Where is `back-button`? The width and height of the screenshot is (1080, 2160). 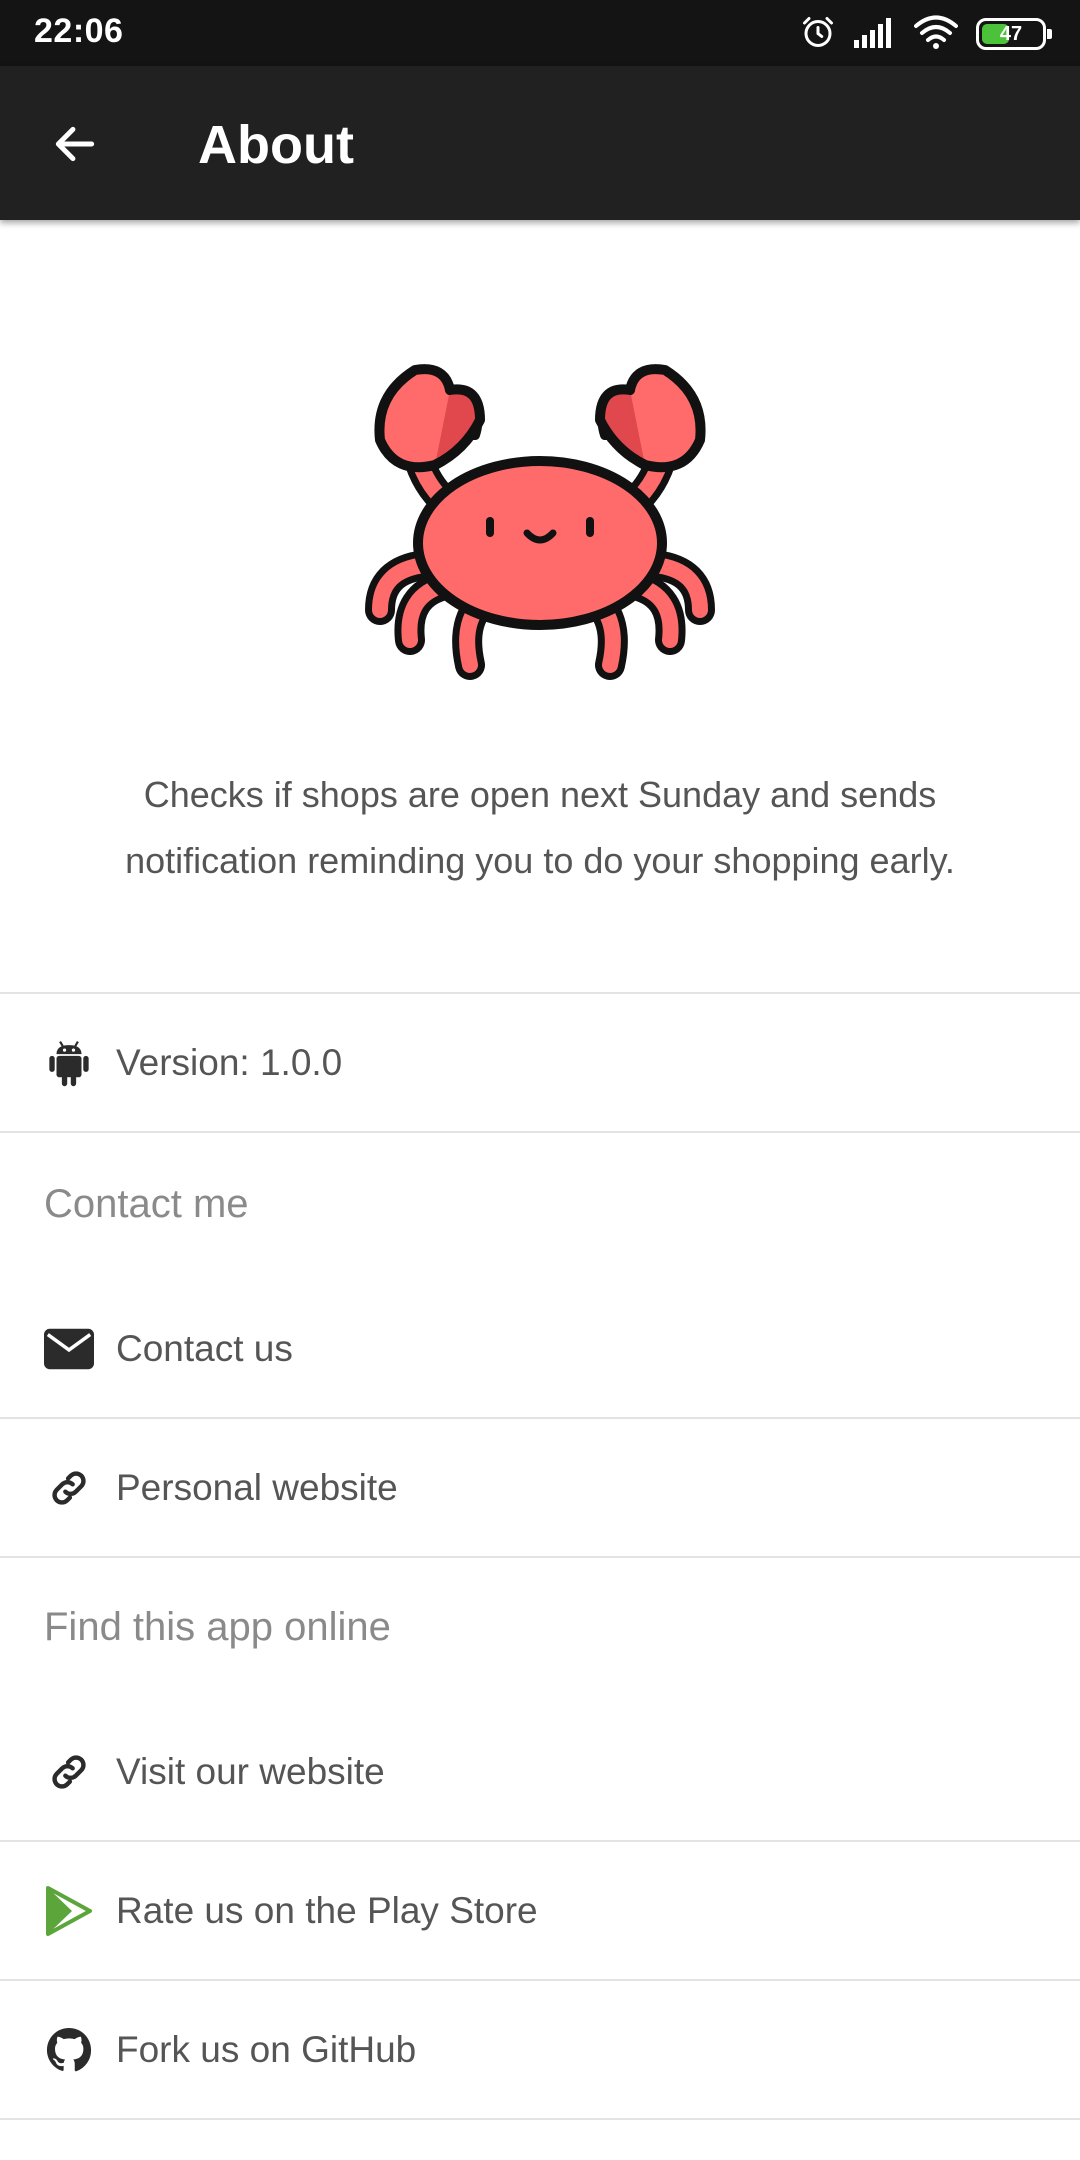 back-button is located at coordinates (75, 144).